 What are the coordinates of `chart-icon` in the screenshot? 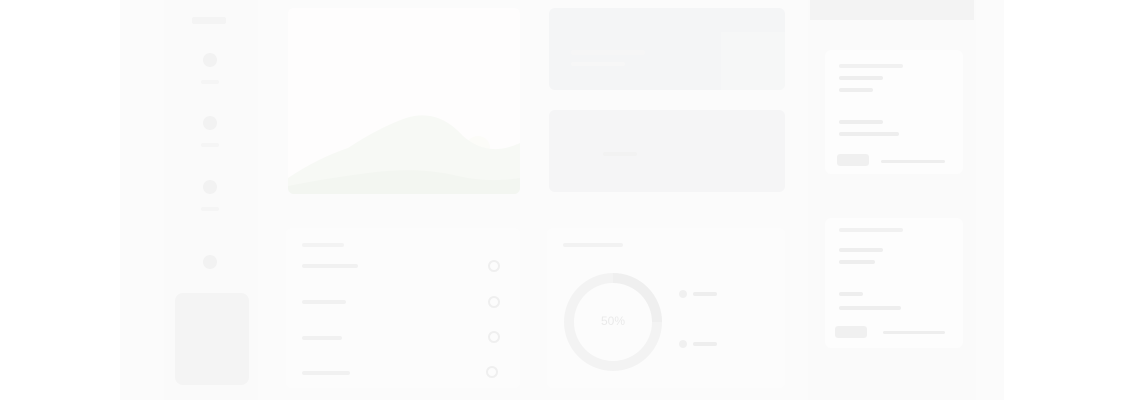 It's located at (210, 187).